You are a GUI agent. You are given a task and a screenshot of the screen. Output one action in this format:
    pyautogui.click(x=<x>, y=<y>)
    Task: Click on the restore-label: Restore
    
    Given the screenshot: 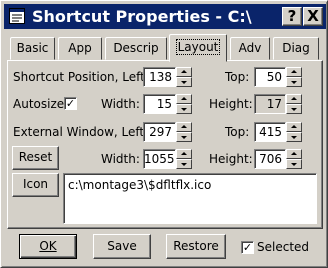 What is the action you would take?
    pyautogui.click(x=196, y=246)
    